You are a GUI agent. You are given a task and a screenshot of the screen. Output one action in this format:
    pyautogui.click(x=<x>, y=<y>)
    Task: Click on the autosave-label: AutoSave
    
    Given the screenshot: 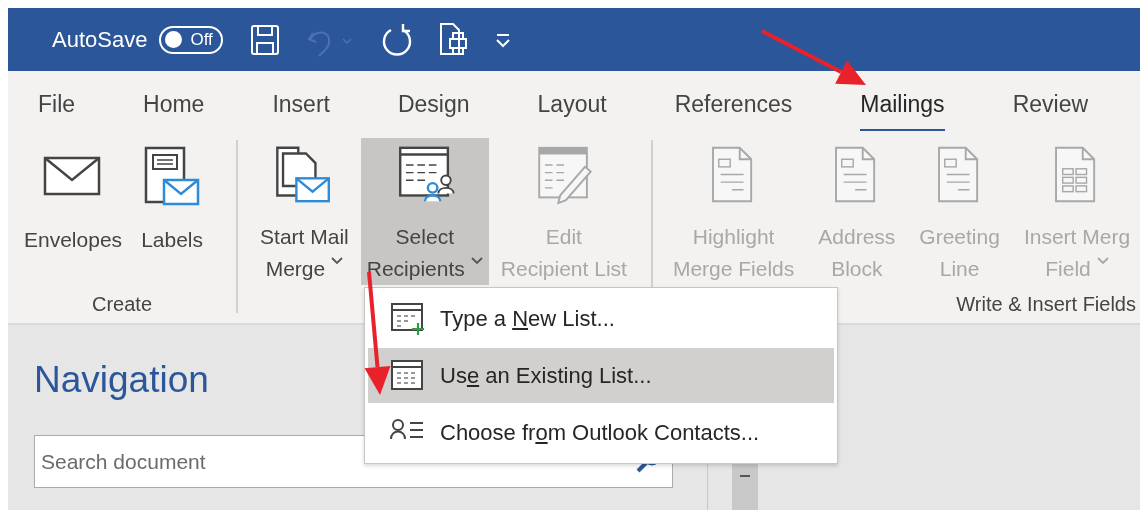 What is the action you would take?
    pyautogui.click(x=100, y=39)
    